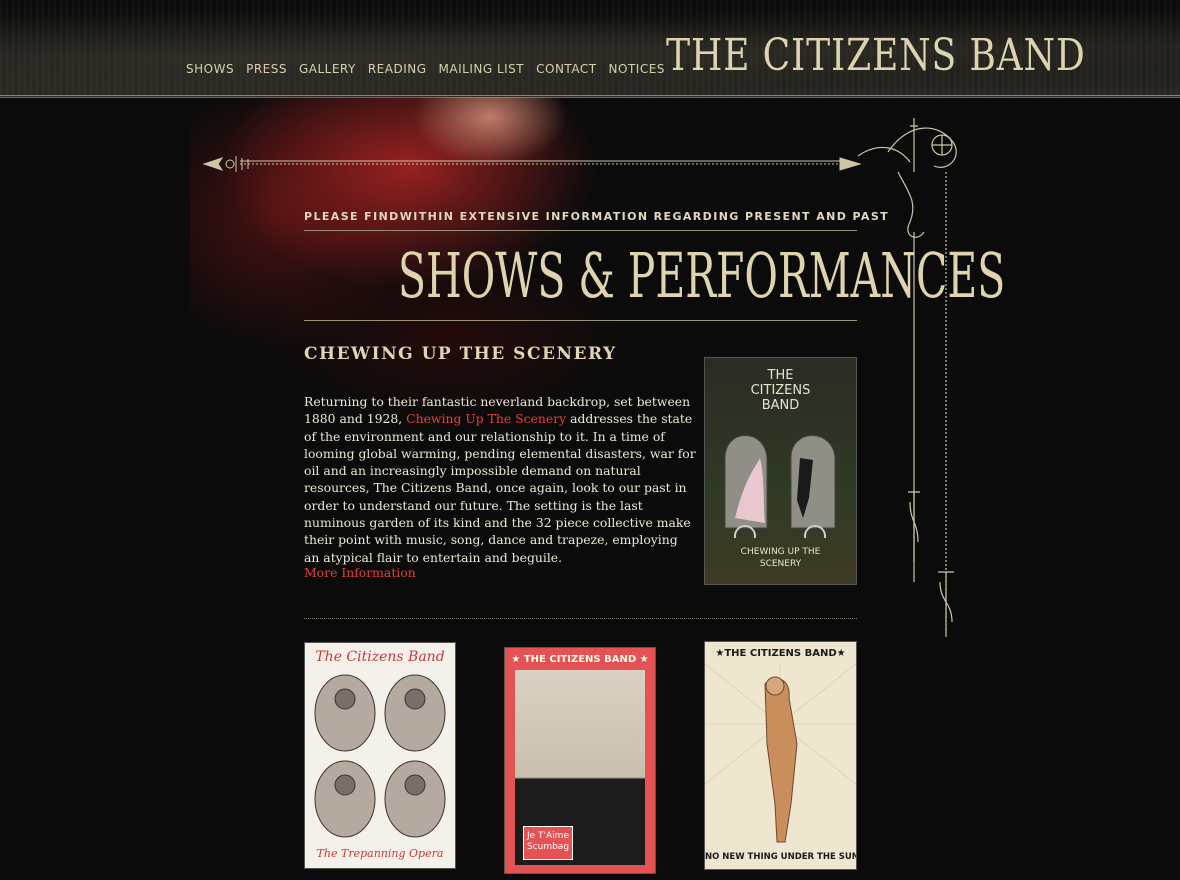 Image resolution: width=1180 pixels, height=880 pixels. What do you see at coordinates (327, 69) in the screenshot?
I see `nav-gallery: Gallery` at bounding box center [327, 69].